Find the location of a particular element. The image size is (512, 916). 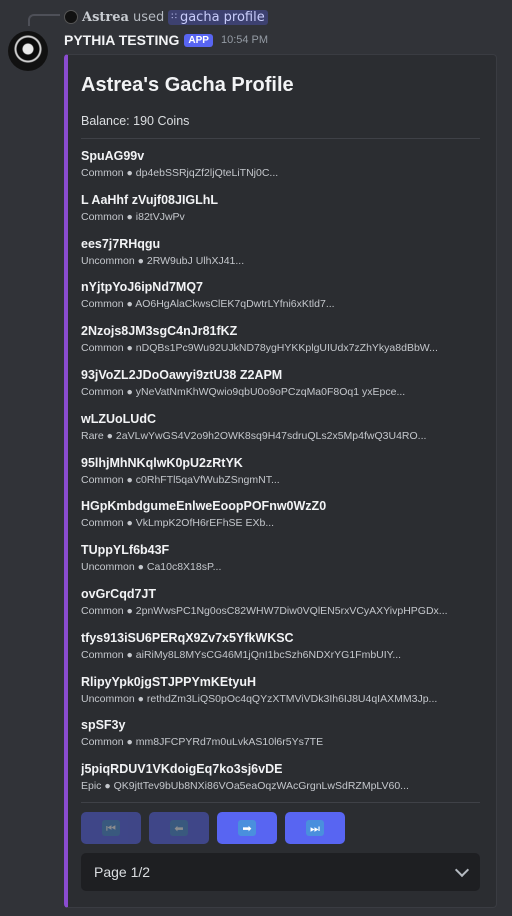

command-mention: ∷ gacha profile is located at coordinates (218, 17).